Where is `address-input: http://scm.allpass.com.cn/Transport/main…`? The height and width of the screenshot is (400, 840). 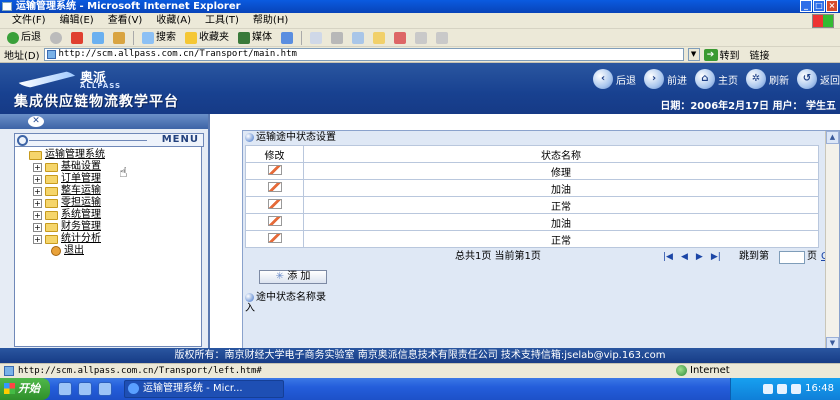
address-input: http://scm.allpass.com.cn/Transport/main… is located at coordinates (363, 54).